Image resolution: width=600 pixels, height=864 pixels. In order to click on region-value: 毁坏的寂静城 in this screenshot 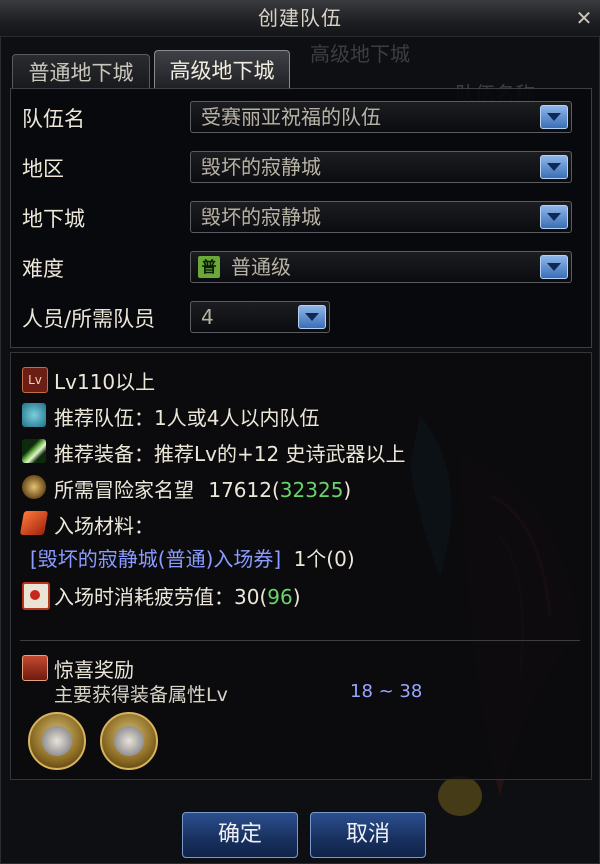, I will do `click(261, 167)`.